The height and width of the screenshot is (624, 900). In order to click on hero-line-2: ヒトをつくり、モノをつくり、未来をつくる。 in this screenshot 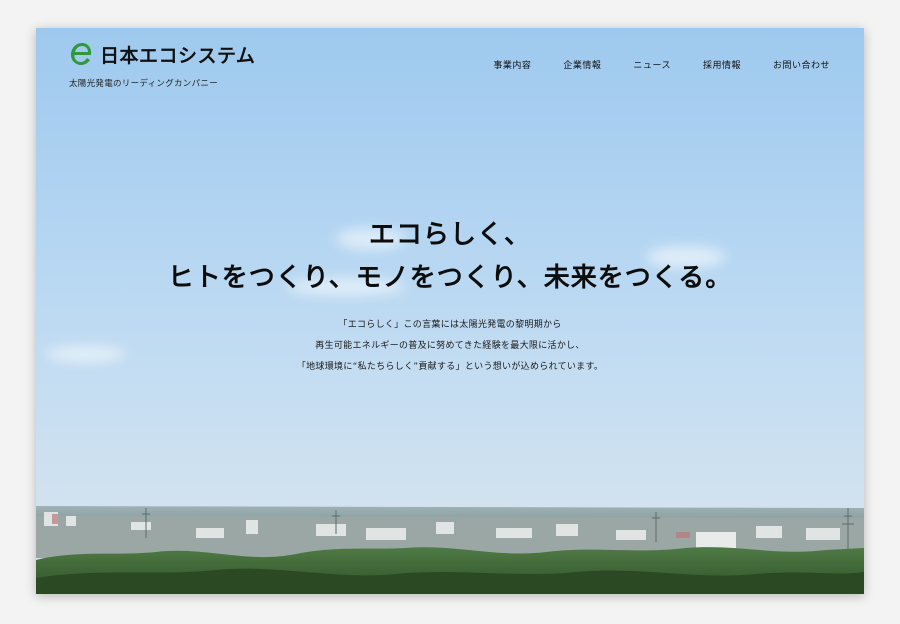, I will do `click(450, 278)`.